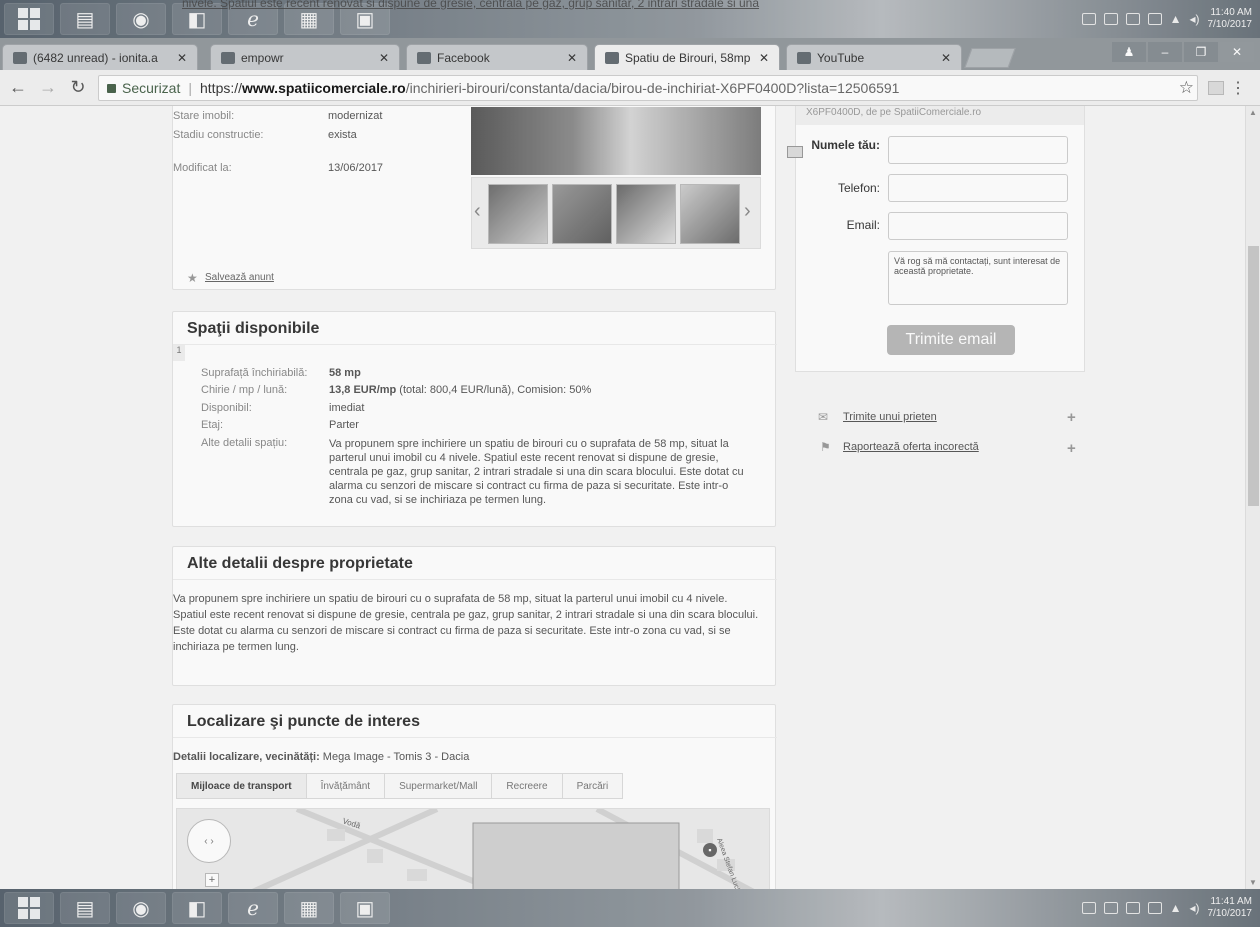 Image resolution: width=1260 pixels, height=927 pixels. Describe the element at coordinates (218, 135) in the screenshot. I see `stadiu-label: Stadiu constructie:` at that location.